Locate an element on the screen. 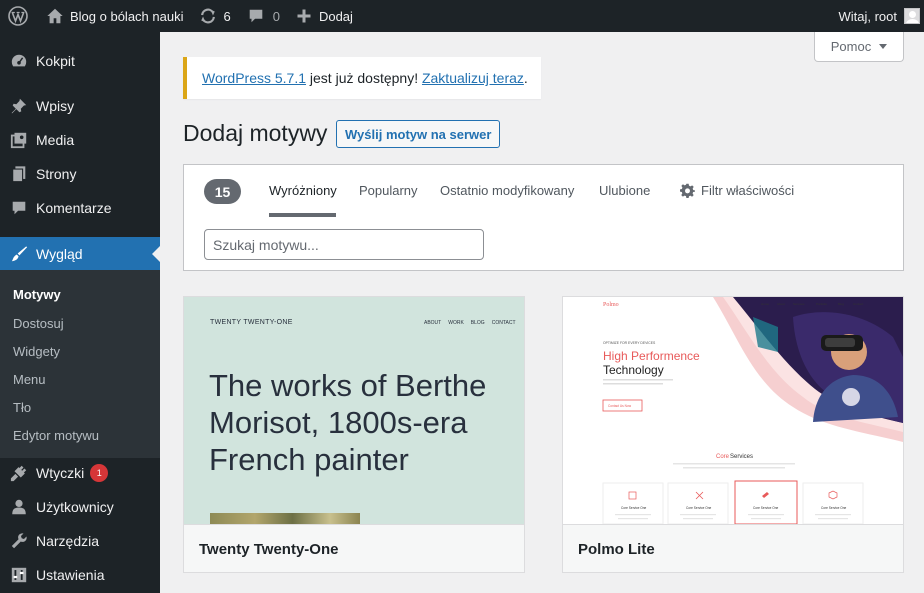  sidebar-item-komentarze: Komentarze is located at coordinates (80, 208).